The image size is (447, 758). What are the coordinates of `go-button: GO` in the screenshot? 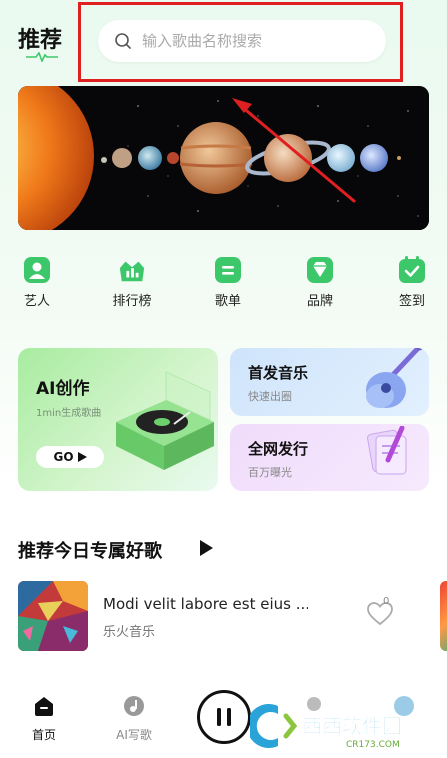 It's located at (70, 457).